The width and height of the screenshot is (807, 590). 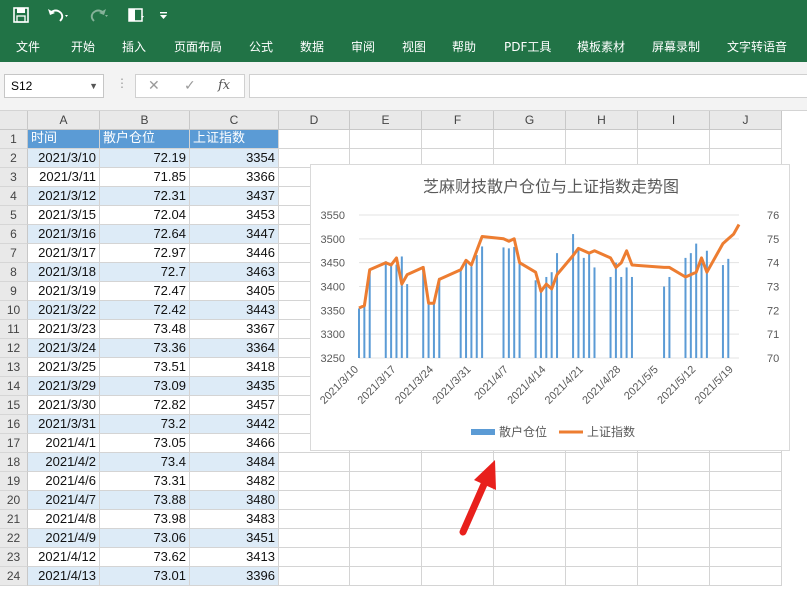 What do you see at coordinates (234, 310) in the screenshot?
I see `table-cell: 3443` at bounding box center [234, 310].